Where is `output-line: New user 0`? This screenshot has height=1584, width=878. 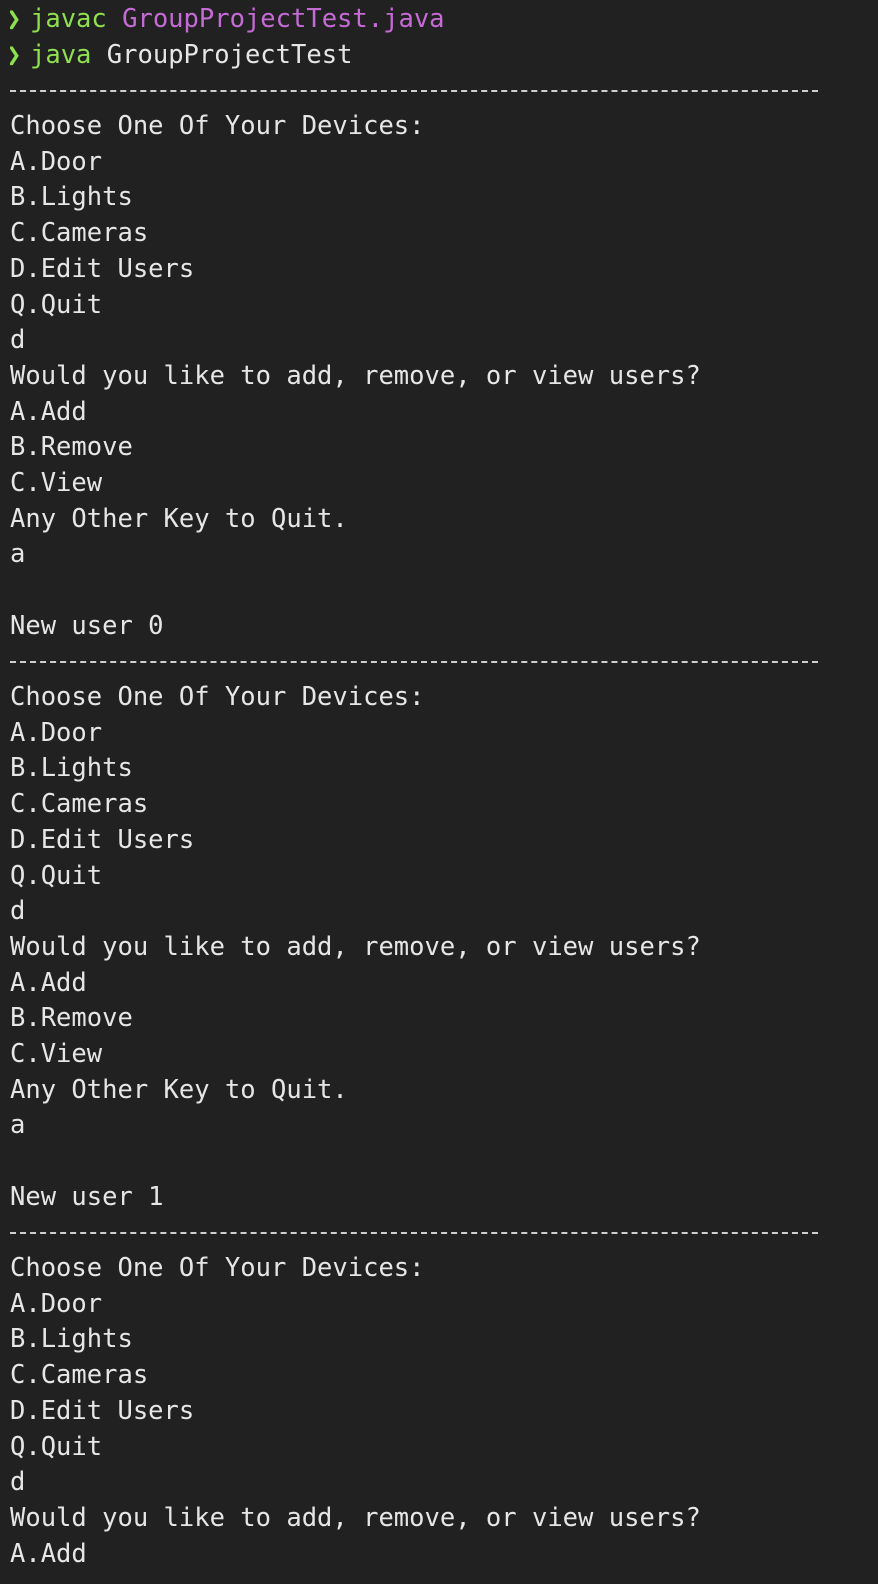 output-line: New user 0 is located at coordinates (87, 625).